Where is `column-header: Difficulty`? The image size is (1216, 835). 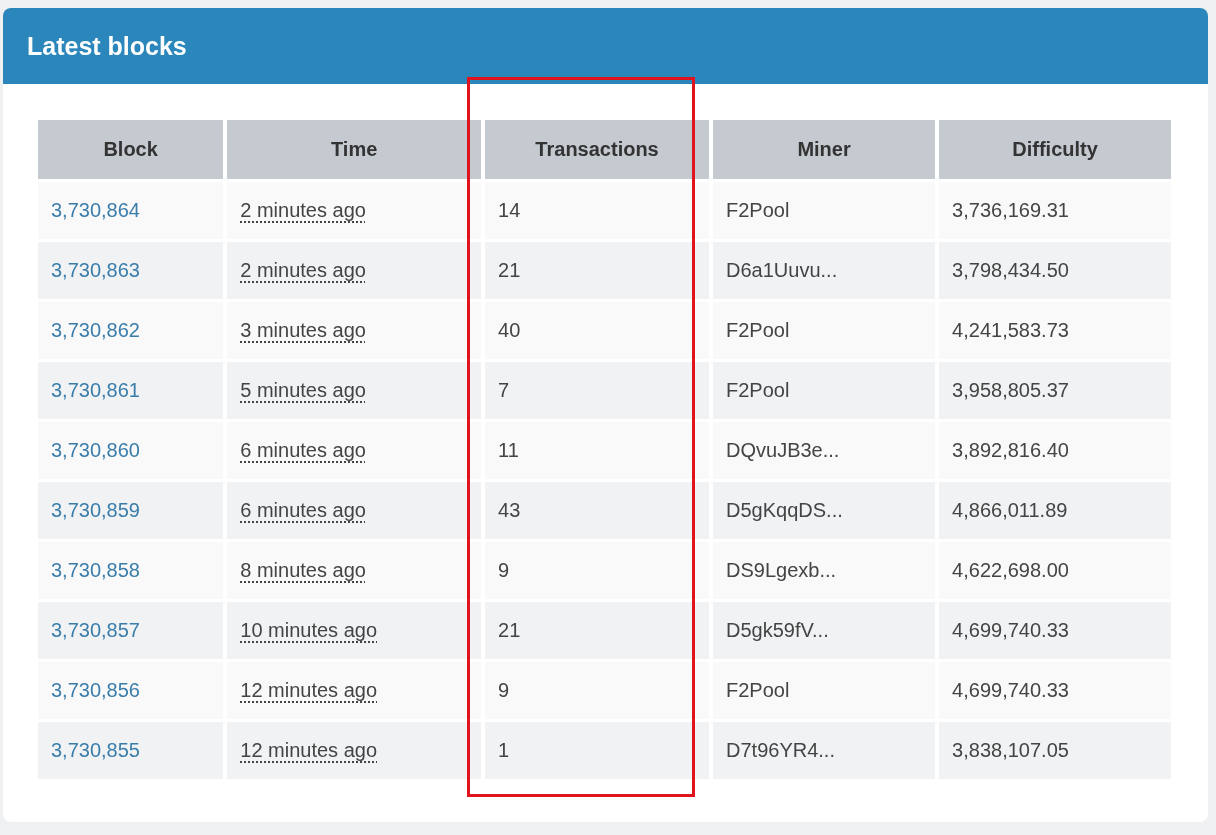
column-header: Difficulty is located at coordinates (1055, 149).